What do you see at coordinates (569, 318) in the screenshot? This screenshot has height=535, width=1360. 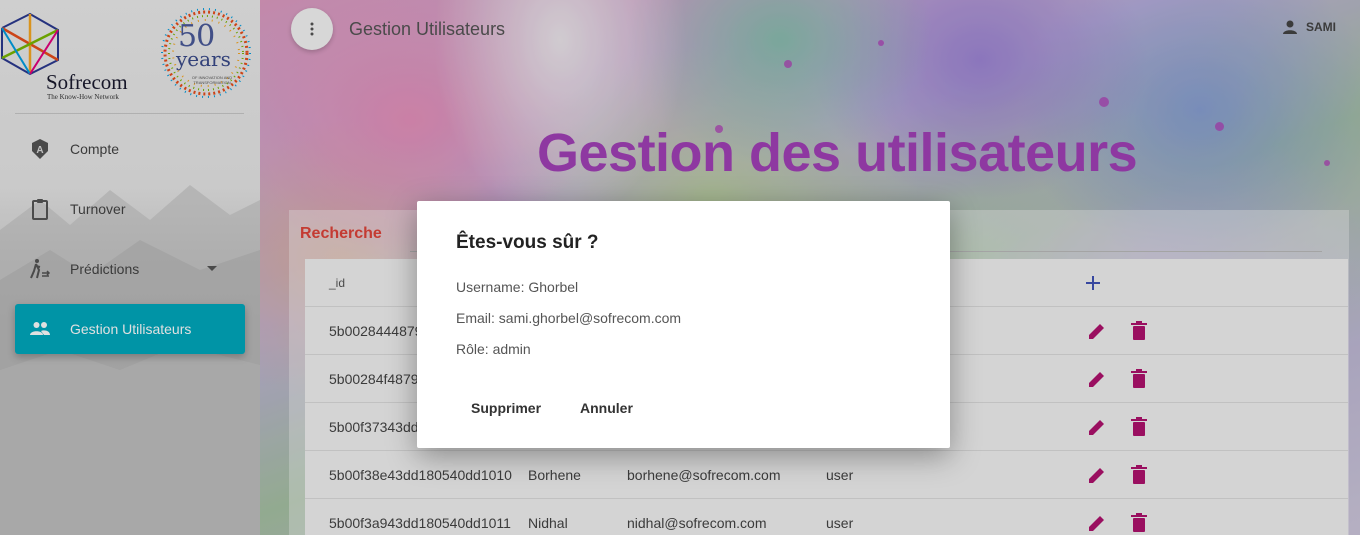 I see `dialog-email: Email: sami.ghorbel@sofrecom.com` at bounding box center [569, 318].